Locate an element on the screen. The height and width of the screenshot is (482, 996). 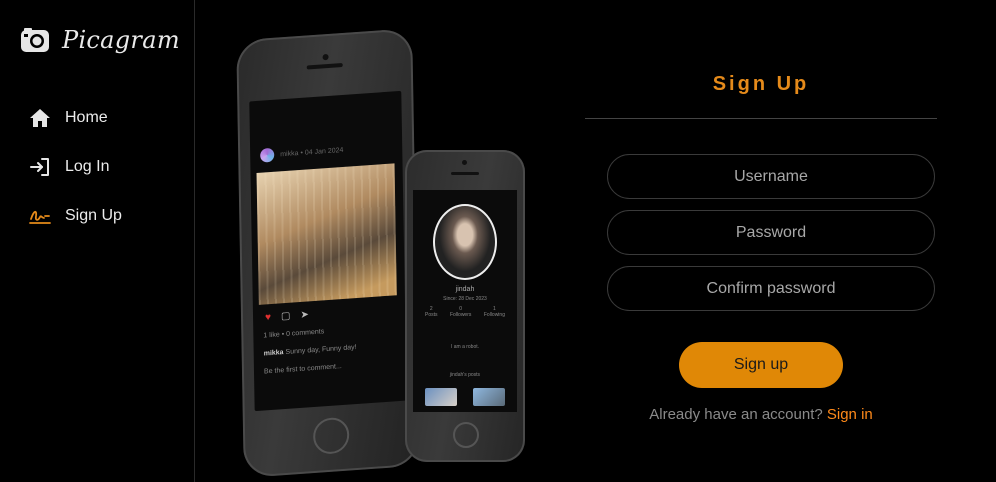
sidebar-item-label: Home is located at coordinates (86, 117).